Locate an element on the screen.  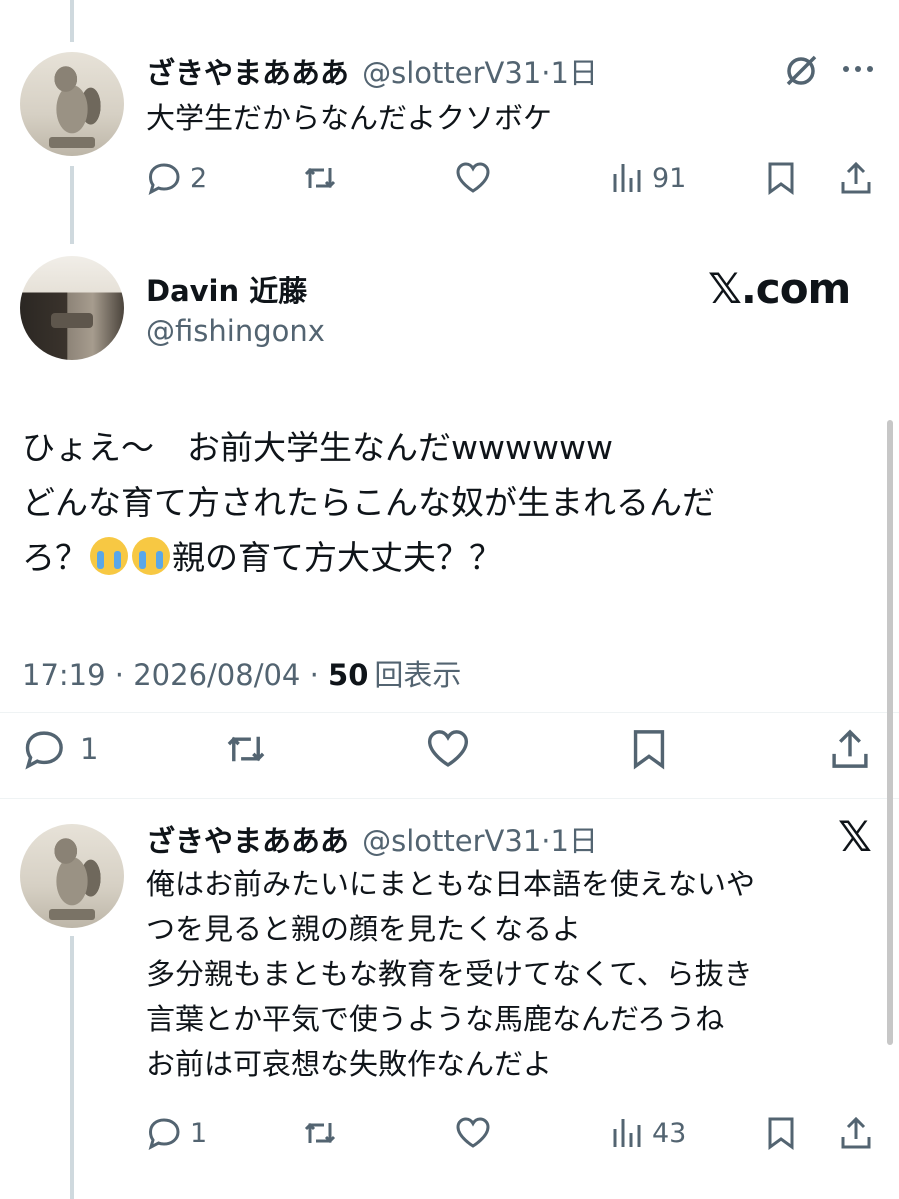
tweet-line-3: ろ？ 親の育て方大丈夫？？ is located at coordinates (368, 557).